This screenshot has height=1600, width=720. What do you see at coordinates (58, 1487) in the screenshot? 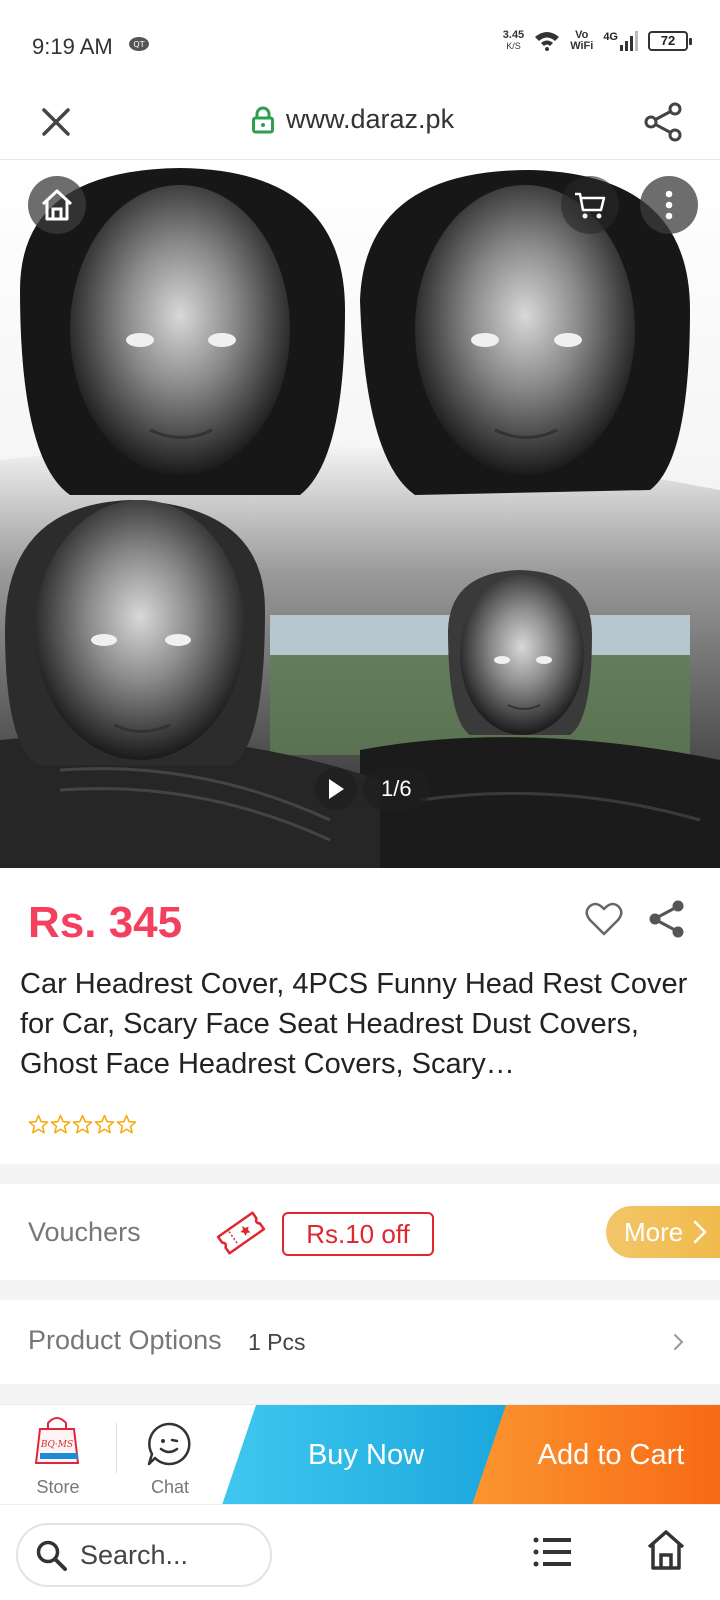
I see `store-label: Store` at bounding box center [58, 1487].